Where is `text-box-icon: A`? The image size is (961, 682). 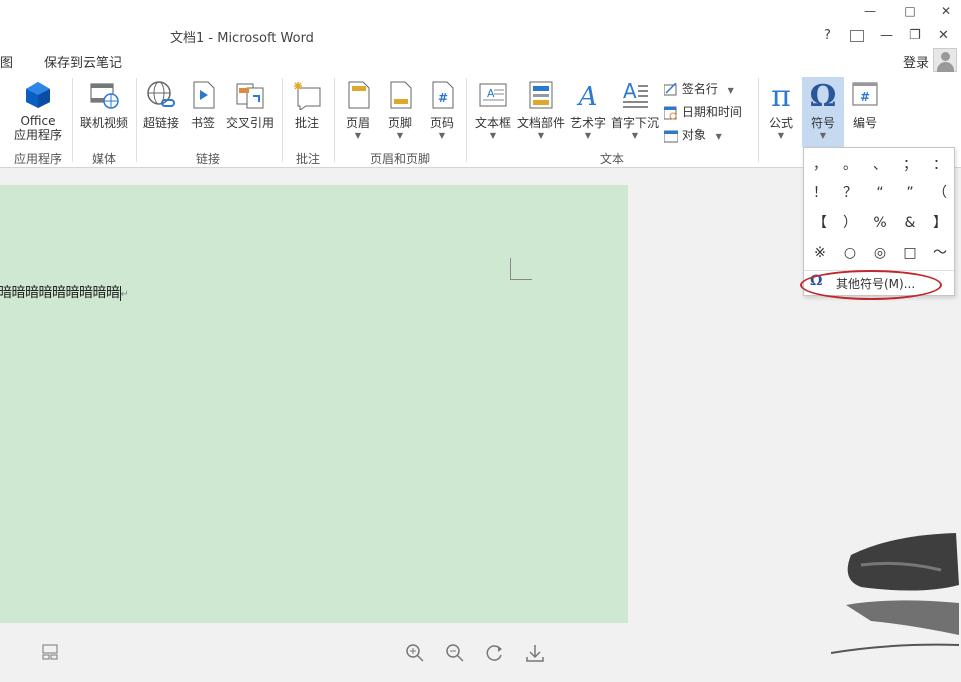 text-box-icon: A is located at coordinates (493, 95).